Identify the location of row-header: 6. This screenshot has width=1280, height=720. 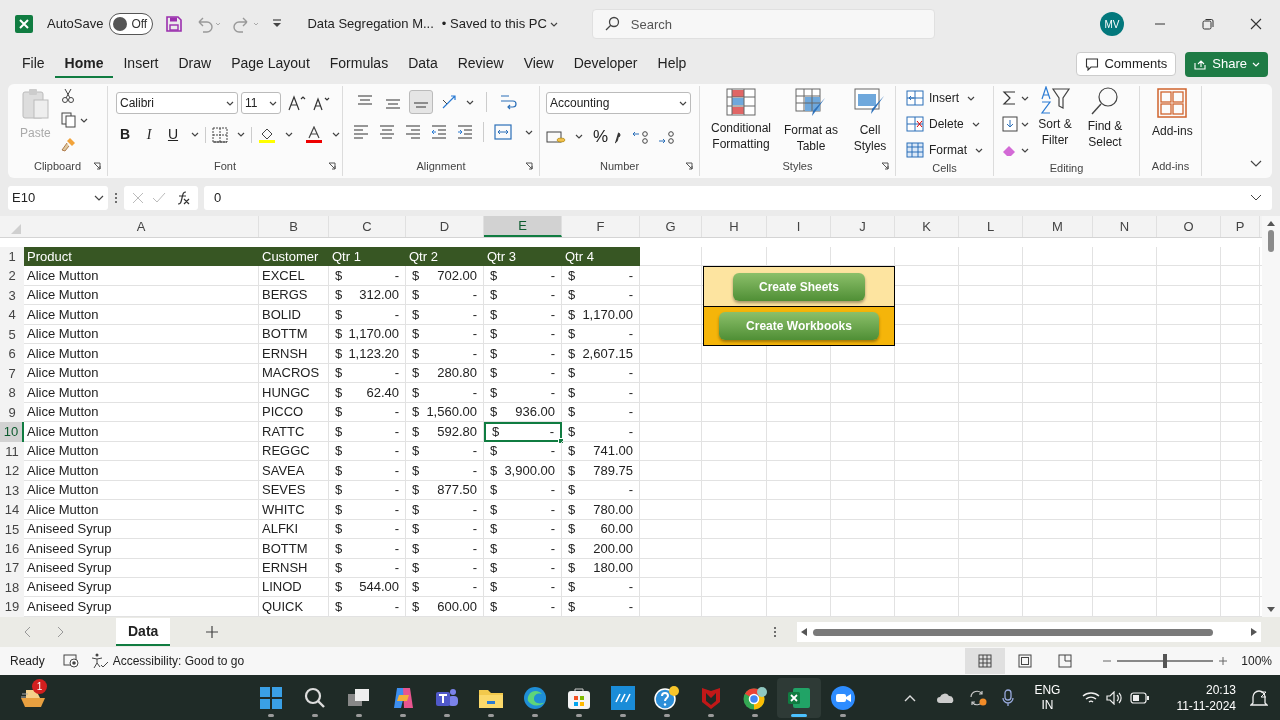
(12, 354).